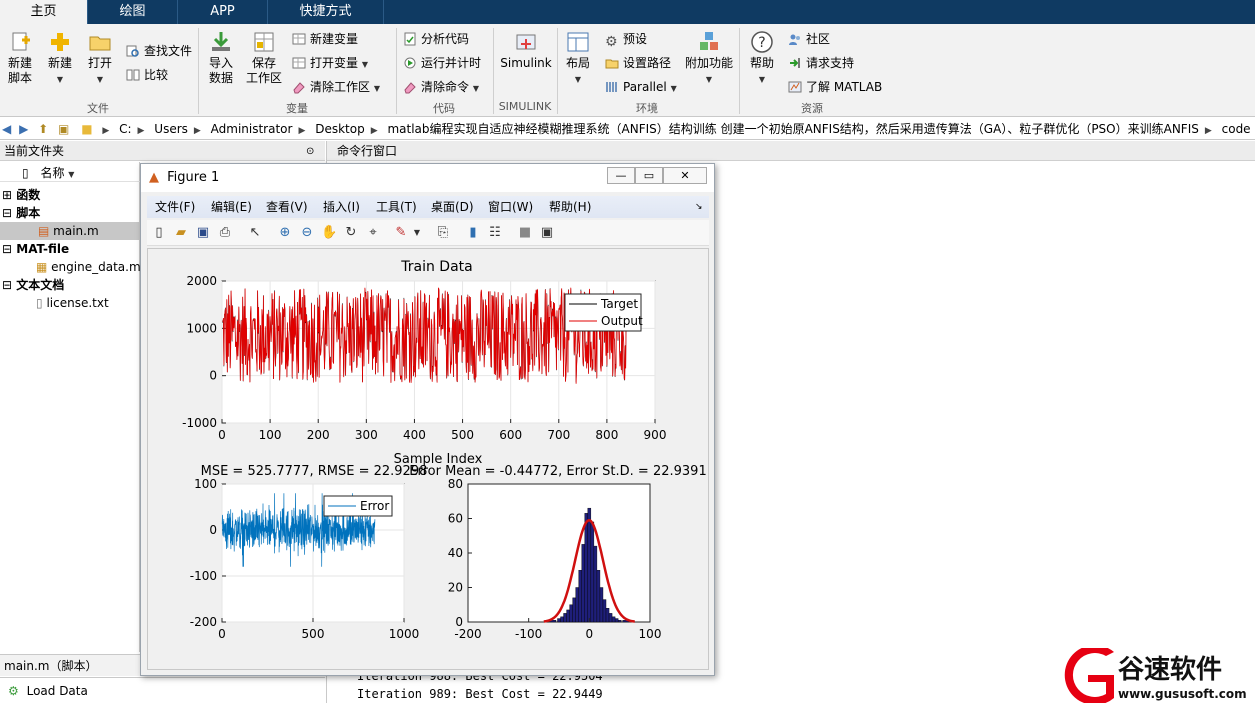 This screenshot has height=706, width=1255. Describe the element at coordinates (510, 207) in the screenshot. I see `menu-window: 窗口(W)` at that location.